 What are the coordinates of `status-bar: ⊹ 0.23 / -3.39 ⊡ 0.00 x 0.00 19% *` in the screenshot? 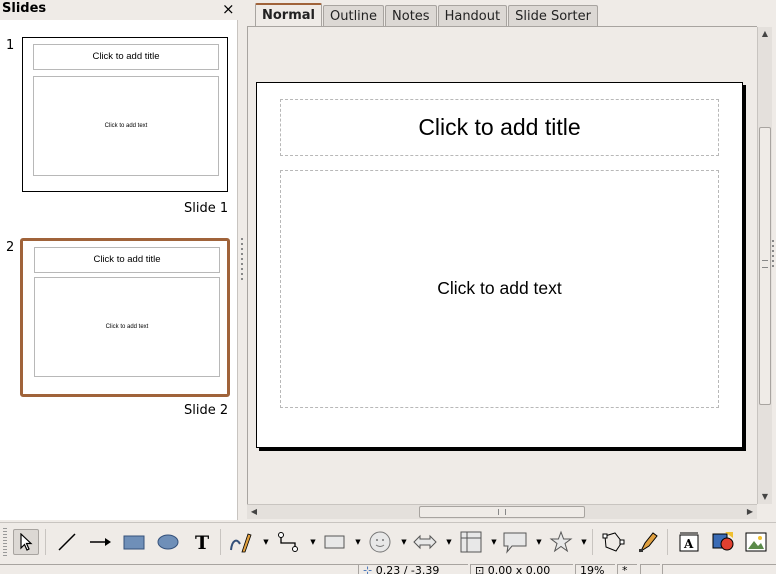 It's located at (388, 568).